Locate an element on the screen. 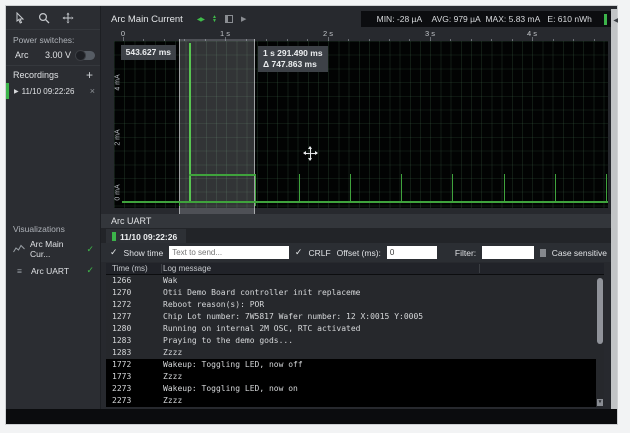 This screenshot has height=433, width=630. recording-label: 11/10 09:22:26 is located at coordinates (48, 91).